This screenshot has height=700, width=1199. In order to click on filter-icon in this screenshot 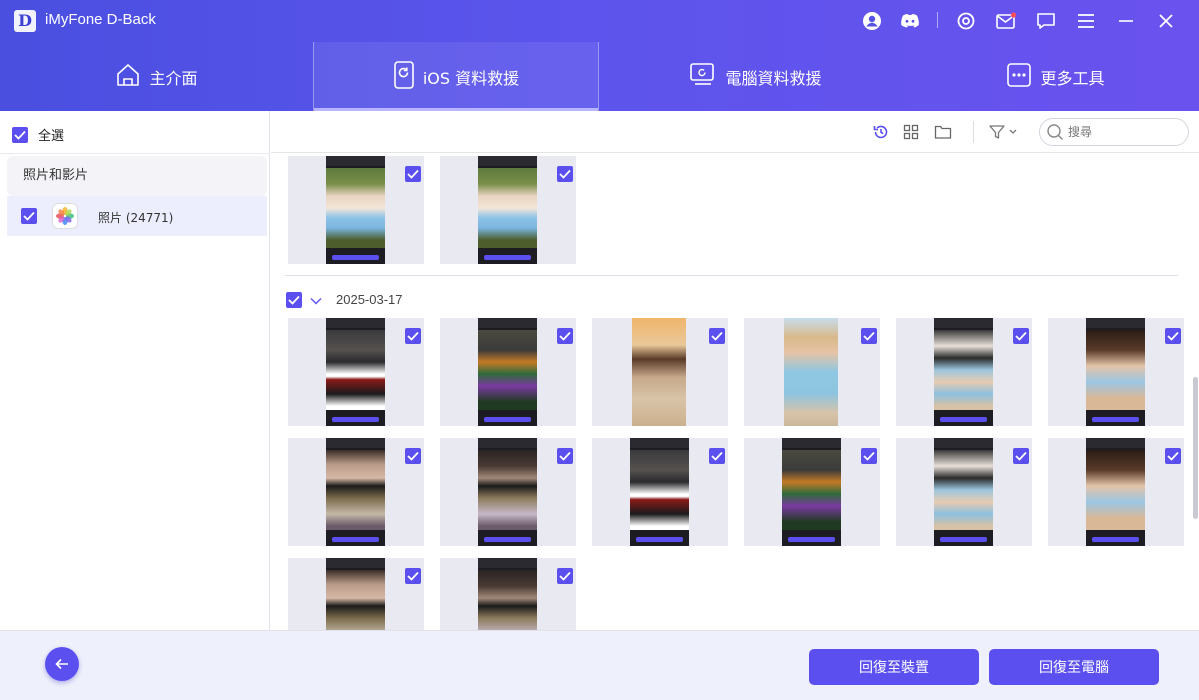, I will do `click(1004, 132)`.